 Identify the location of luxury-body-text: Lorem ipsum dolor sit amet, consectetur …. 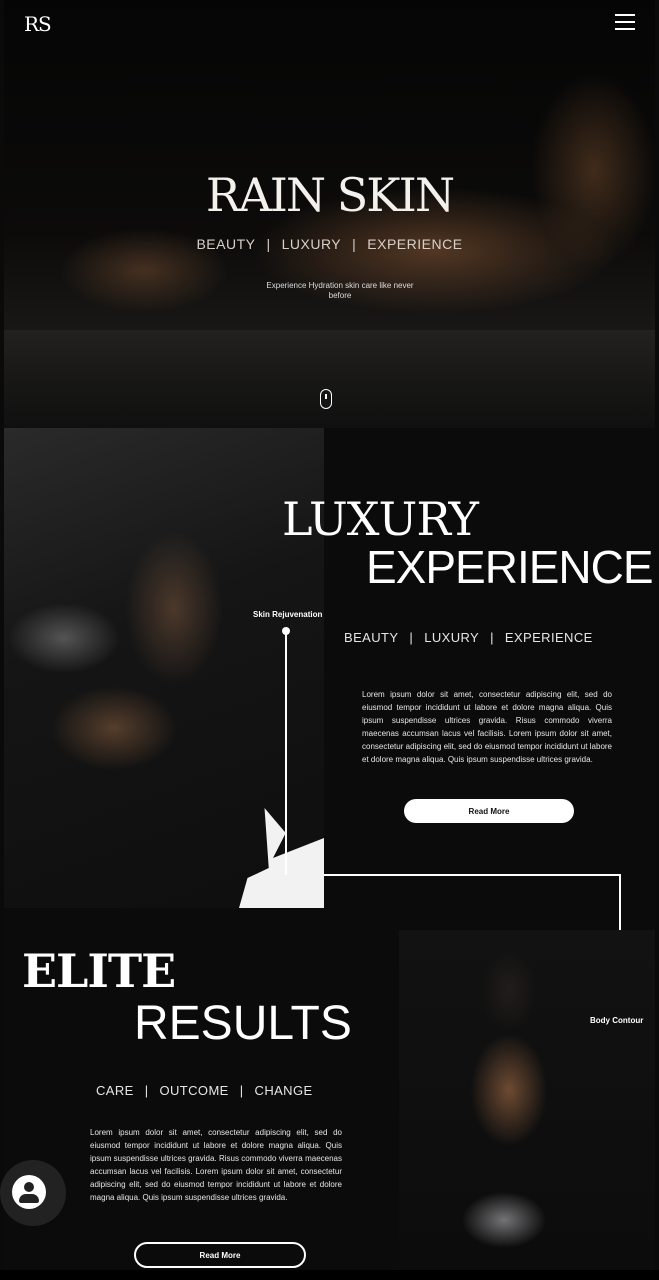
(487, 727).